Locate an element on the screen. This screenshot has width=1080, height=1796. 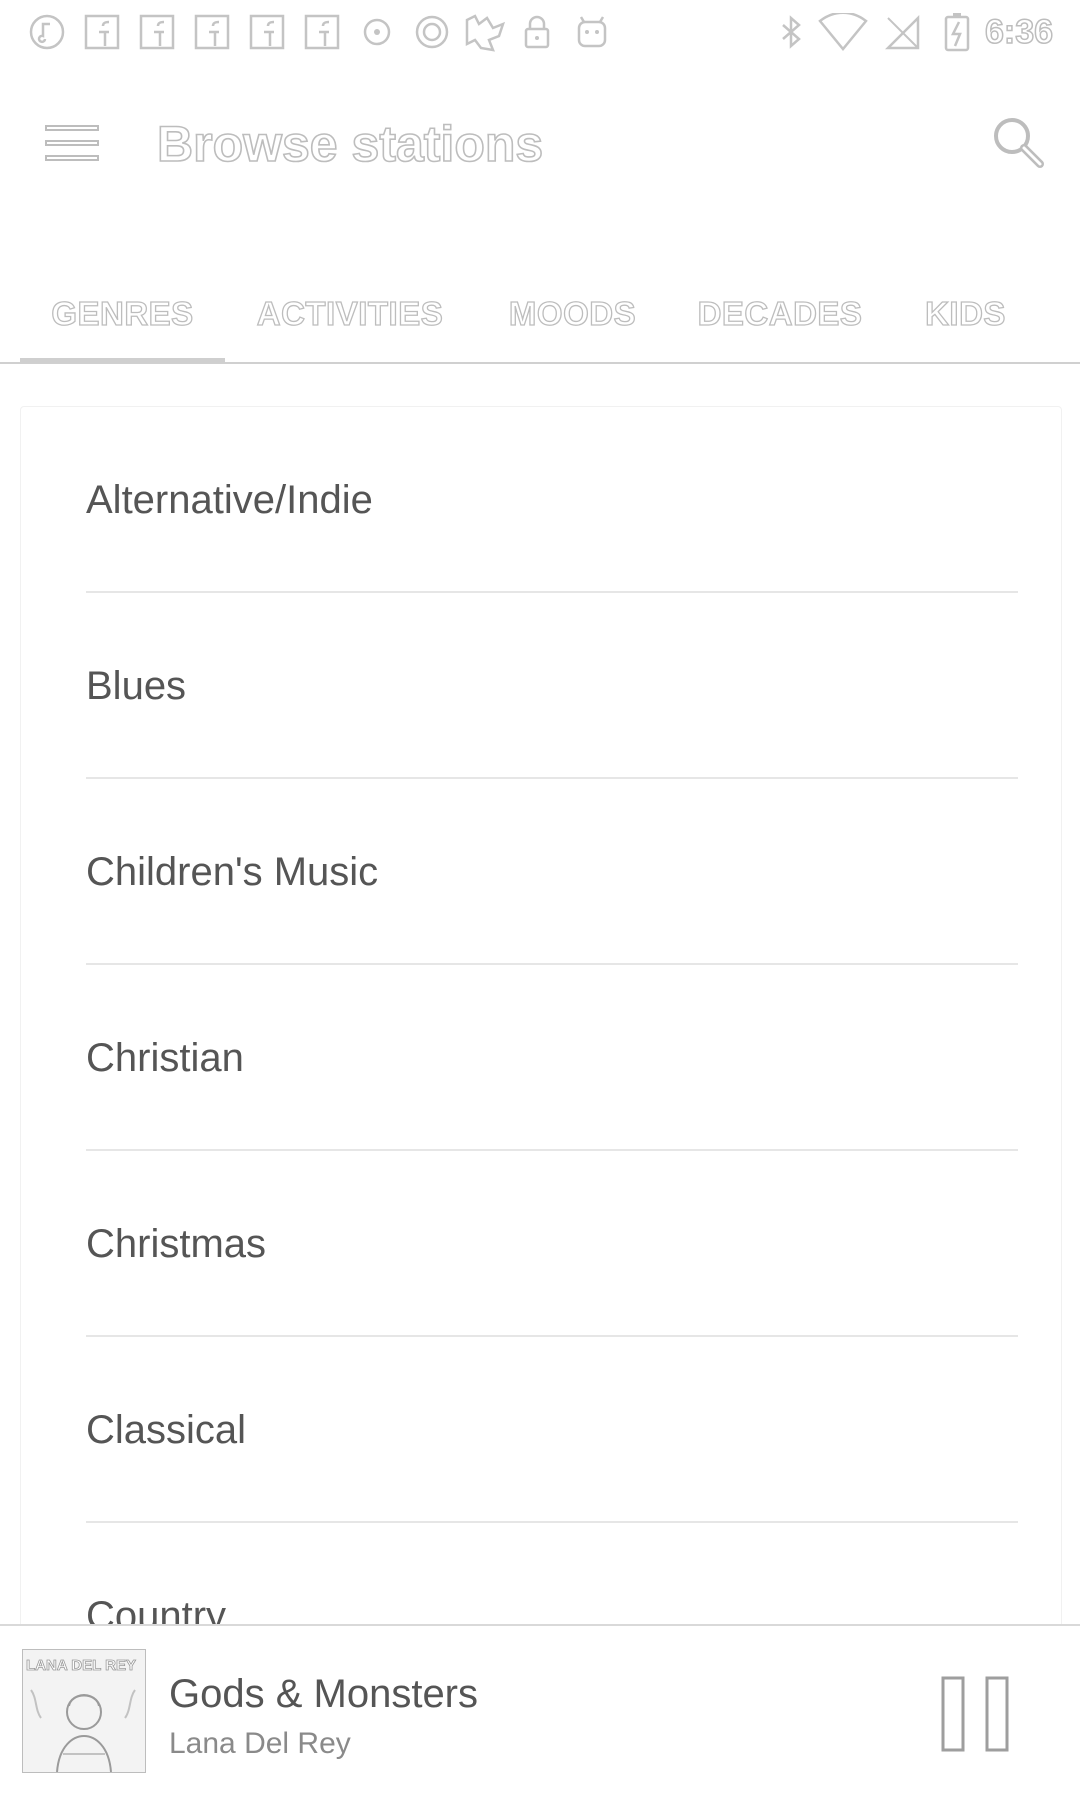
list-item: Country is located at coordinates (552, 1575).